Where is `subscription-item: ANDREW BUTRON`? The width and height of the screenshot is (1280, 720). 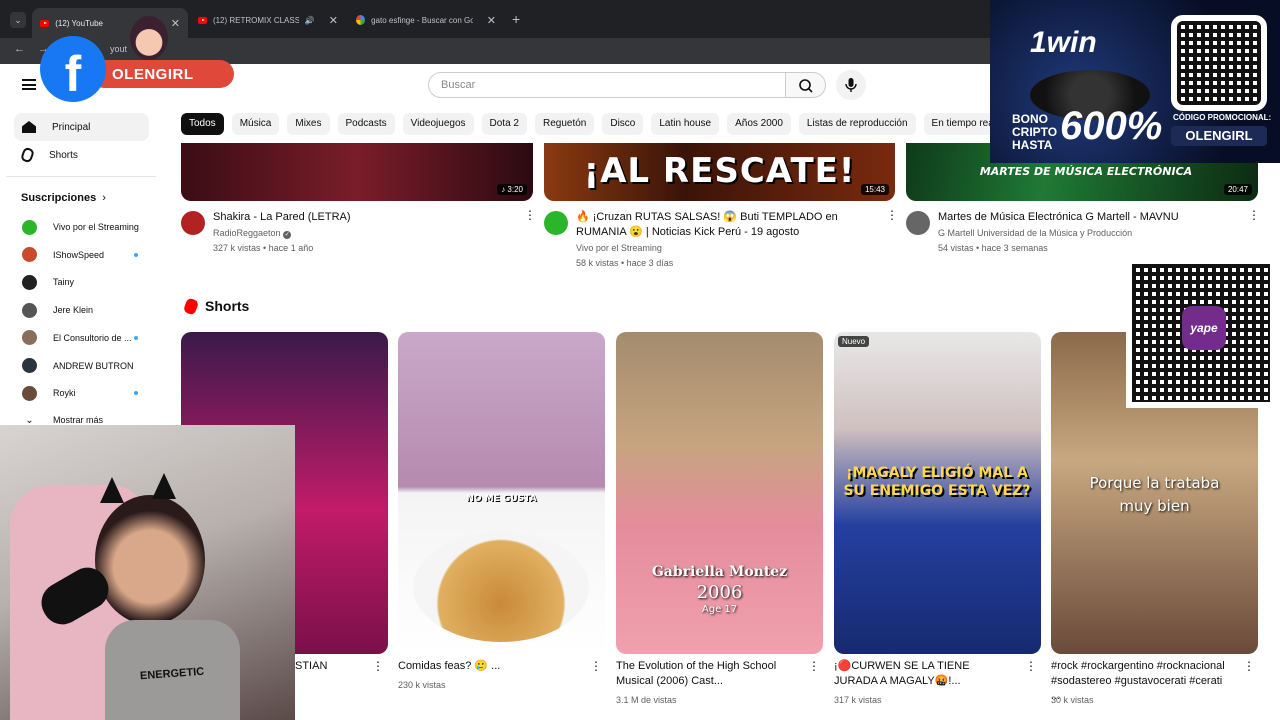 subscription-item: ANDREW BUTRON is located at coordinates (87, 366).